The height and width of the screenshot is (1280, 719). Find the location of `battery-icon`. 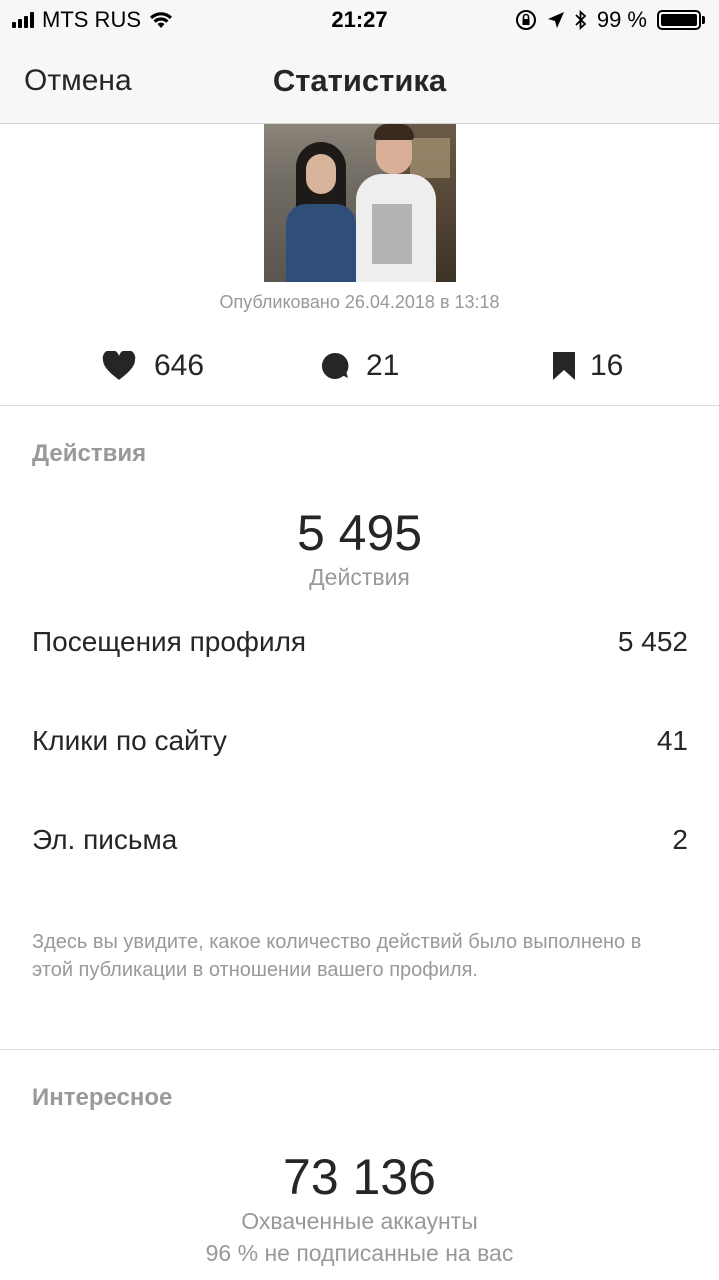

battery-icon is located at coordinates (681, 20).